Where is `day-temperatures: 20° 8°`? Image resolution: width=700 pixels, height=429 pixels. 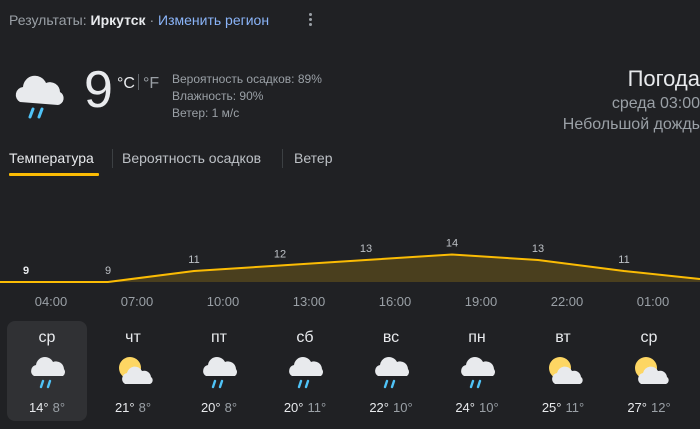 day-temperatures: 20° 8° is located at coordinates (219, 407).